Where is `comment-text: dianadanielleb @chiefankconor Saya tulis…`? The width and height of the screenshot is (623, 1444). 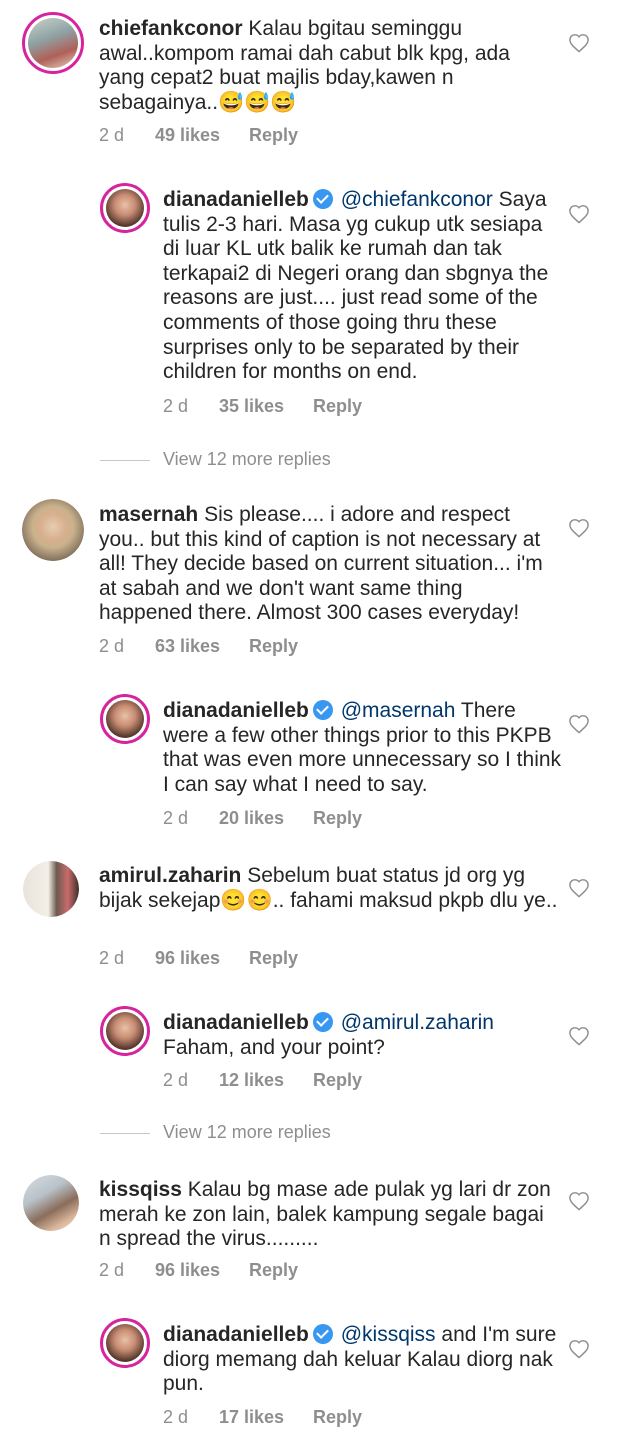
comment-text: dianadanielleb @chiefankconor Saya tulis… is located at coordinates (363, 286).